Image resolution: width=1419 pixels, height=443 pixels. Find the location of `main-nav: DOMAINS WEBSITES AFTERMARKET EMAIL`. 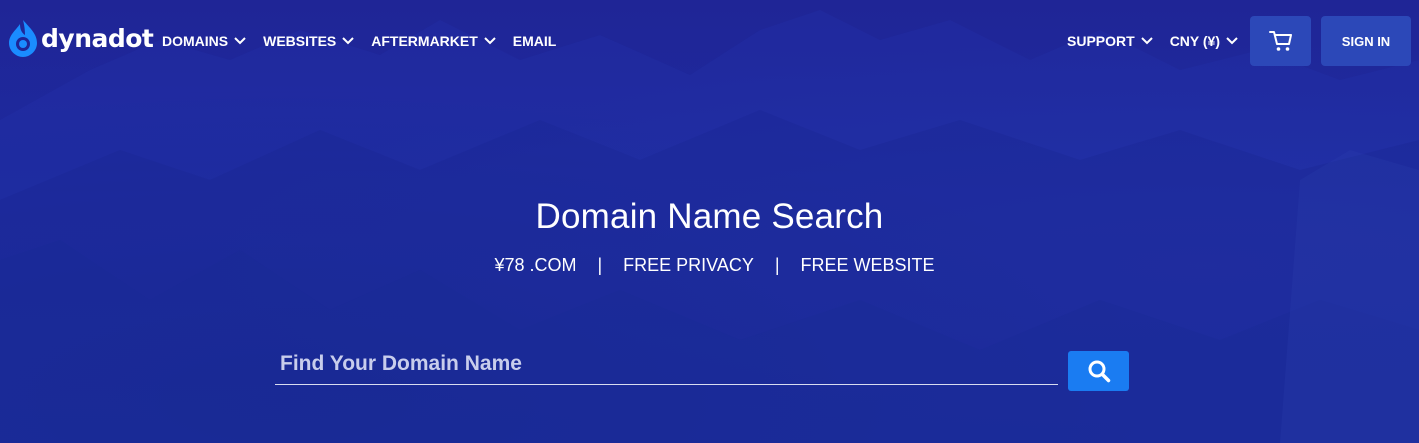

main-nav: DOMAINS WEBSITES AFTERMARKET EMAIL is located at coordinates (367, 41).